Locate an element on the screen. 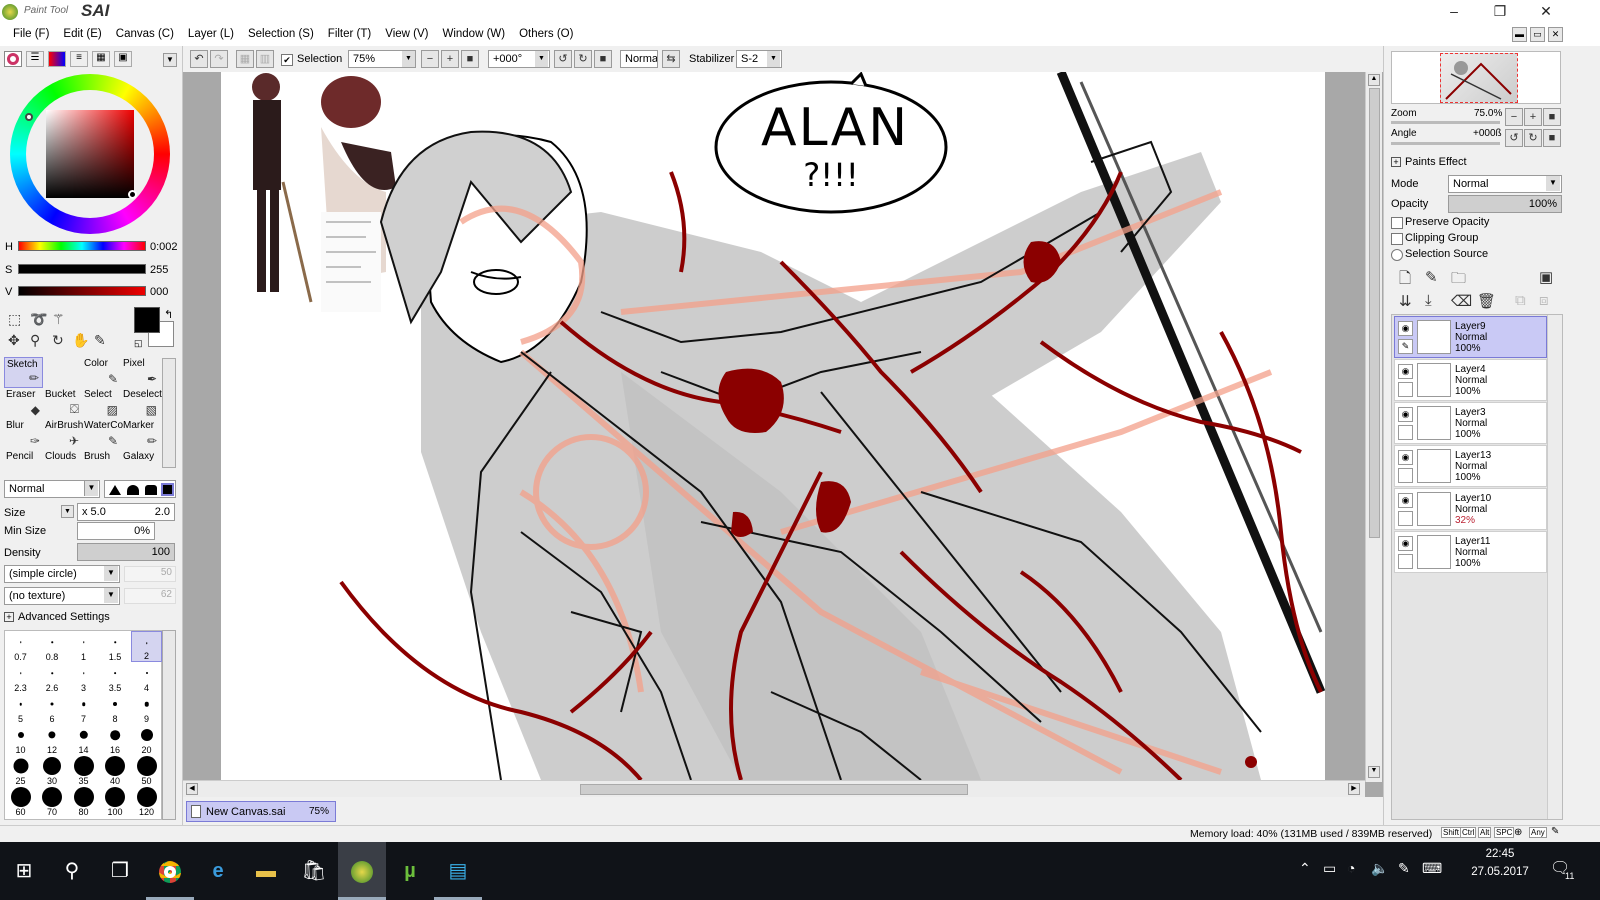 The image size is (1600, 900). nav-zoom-out-icon: − is located at coordinates (1514, 117).